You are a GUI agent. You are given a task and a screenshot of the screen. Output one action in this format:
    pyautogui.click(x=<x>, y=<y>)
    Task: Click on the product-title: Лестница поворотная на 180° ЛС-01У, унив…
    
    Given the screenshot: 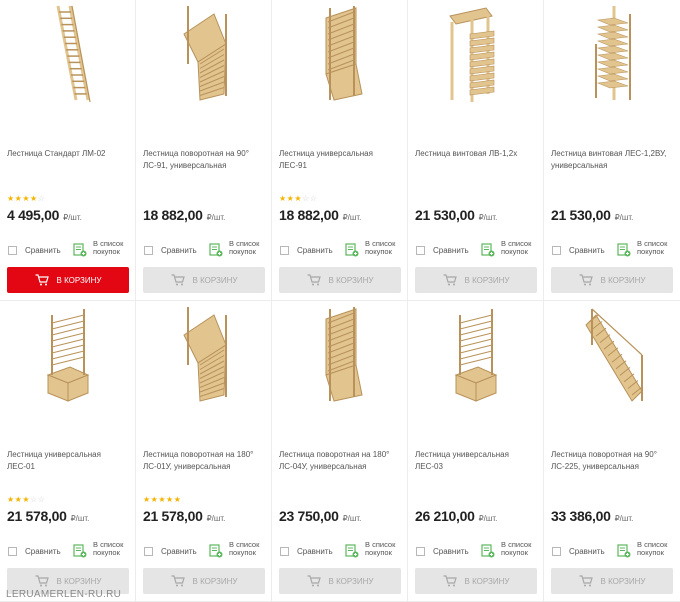 What is the action you would take?
    pyautogui.click(x=205, y=461)
    